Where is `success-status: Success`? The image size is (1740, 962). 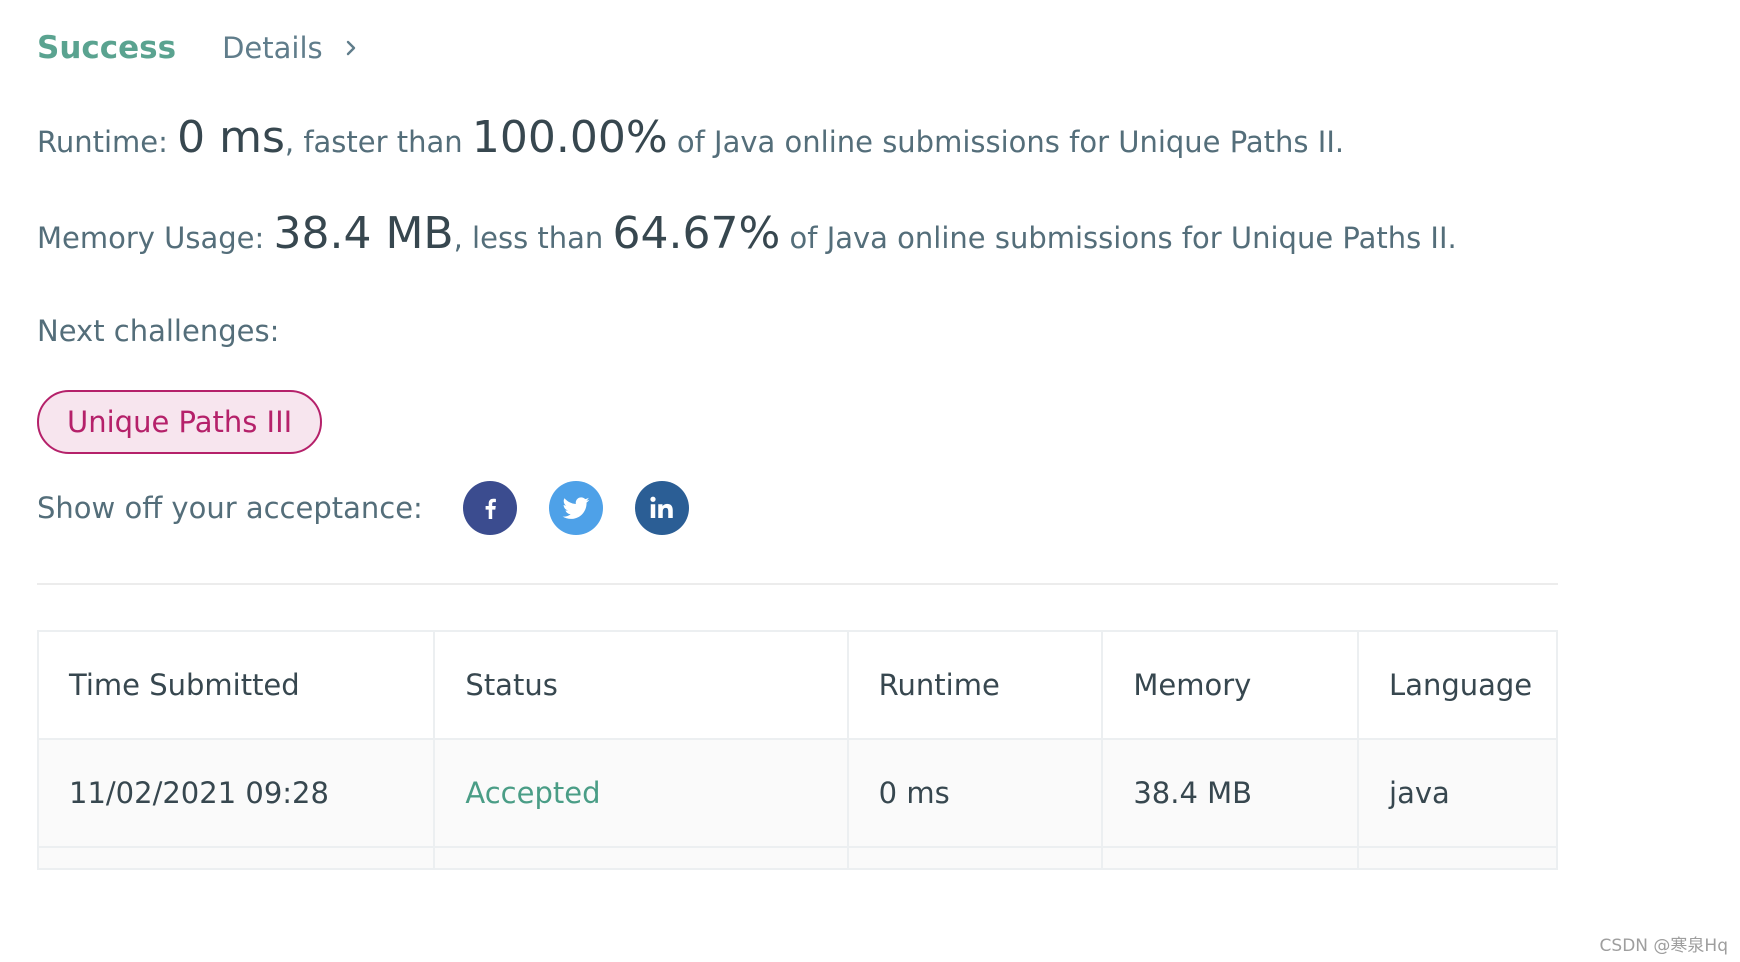
success-status: Success is located at coordinates (107, 48).